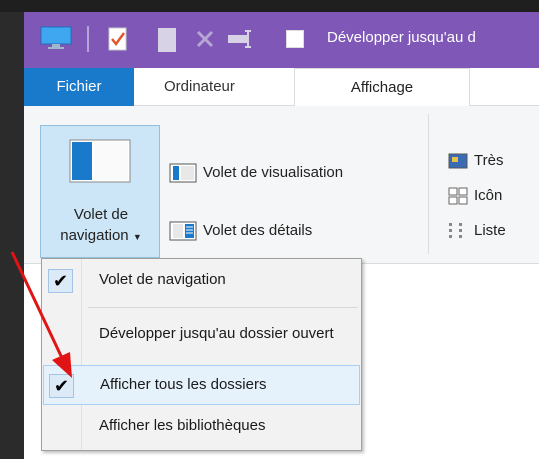 Image resolution: width=539 pixels, height=459 pixels. Describe the element at coordinates (223, 307) in the screenshot. I see `menu-separator` at that location.